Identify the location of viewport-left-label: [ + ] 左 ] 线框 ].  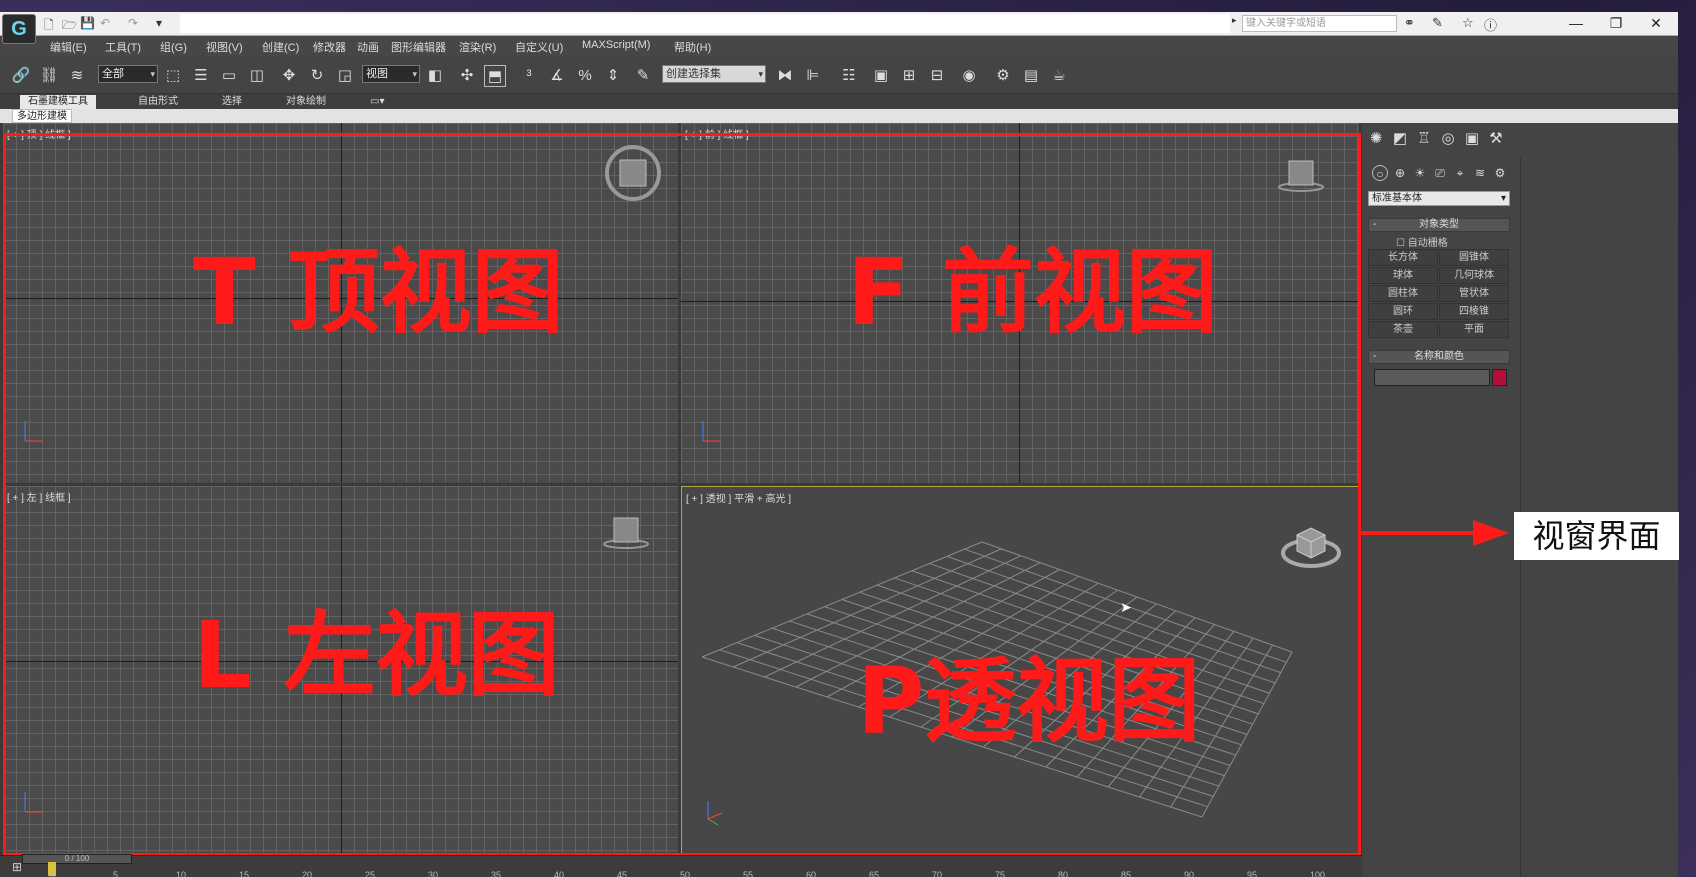
(39, 496).